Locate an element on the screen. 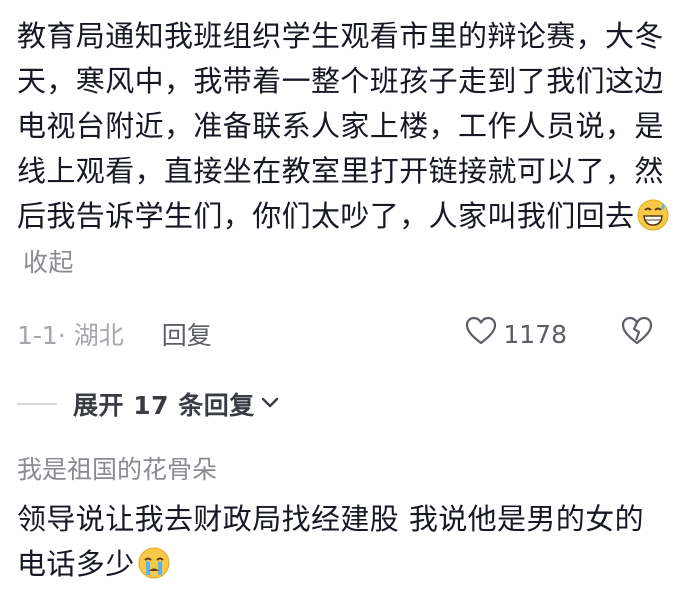 The height and width of the screenshot is (605, 690). grinning-sweat-emoji-icon is located at coordinates (653, 215).